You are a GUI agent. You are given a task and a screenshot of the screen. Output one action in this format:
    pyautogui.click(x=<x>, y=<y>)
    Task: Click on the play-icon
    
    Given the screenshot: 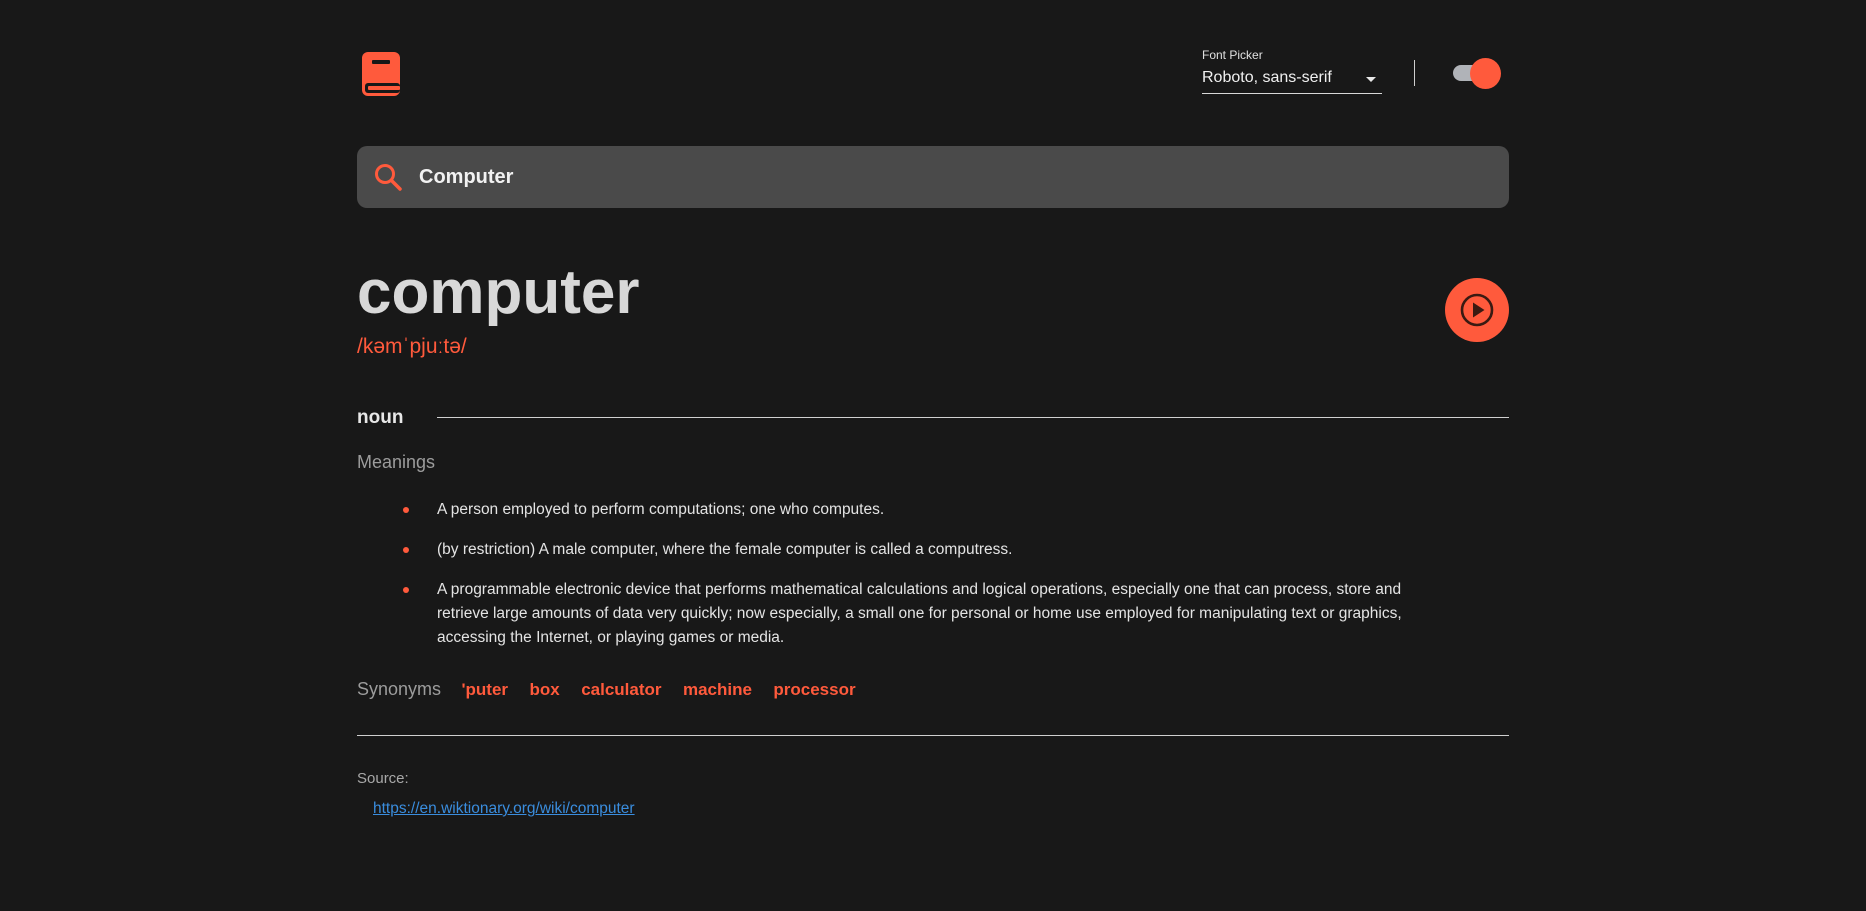 What is the action you would take?
    pyautogui.click(x=1477, y=310)
    